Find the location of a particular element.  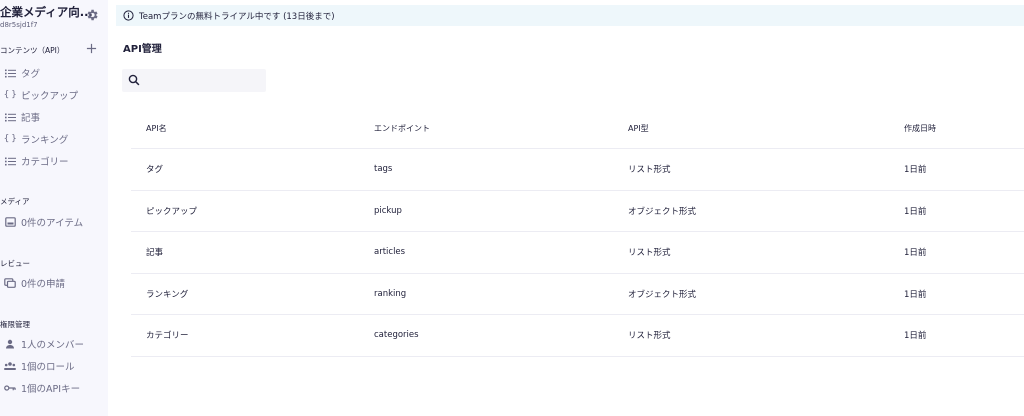

section-title-media: メディア is located at coordinates (15, 201).